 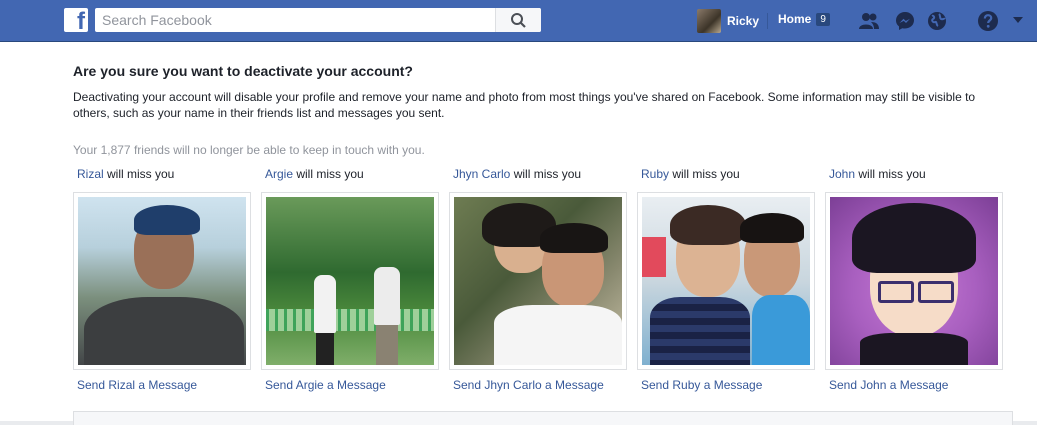 I want to click on friend-name-link: Ruby, so click(x=655, y=174).